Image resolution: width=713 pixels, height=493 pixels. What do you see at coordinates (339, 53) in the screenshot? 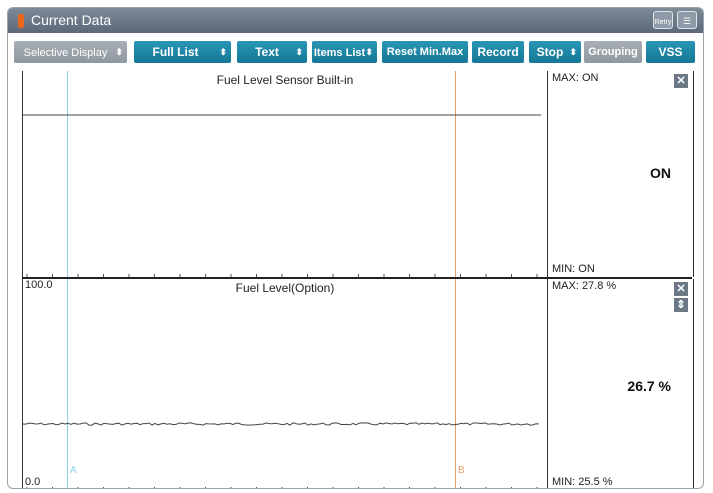
I see `items-list-label: Items List` at bounding box center [339, 53].